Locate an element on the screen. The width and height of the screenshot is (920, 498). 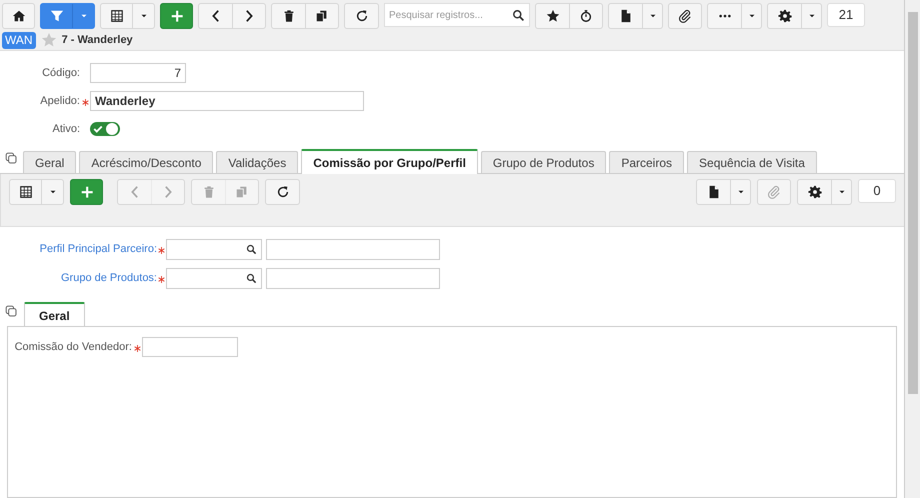
field-label: Perfil Principal Parceiro: is located at coordinates (98, 250).